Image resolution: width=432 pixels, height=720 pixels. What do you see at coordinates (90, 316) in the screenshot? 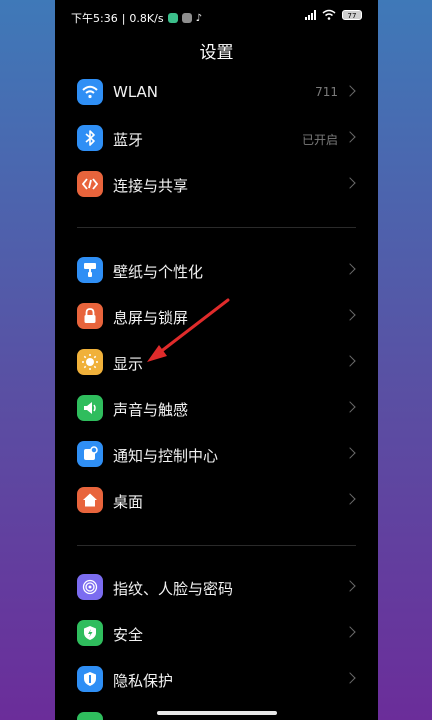
I see `lock-icon` at bounding box center [90, 316].